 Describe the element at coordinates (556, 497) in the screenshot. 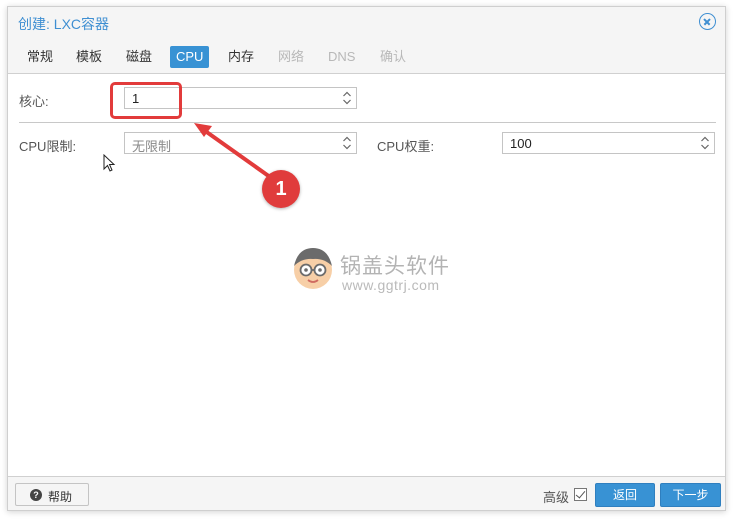

I see `advanced-label: 高级` at that location.